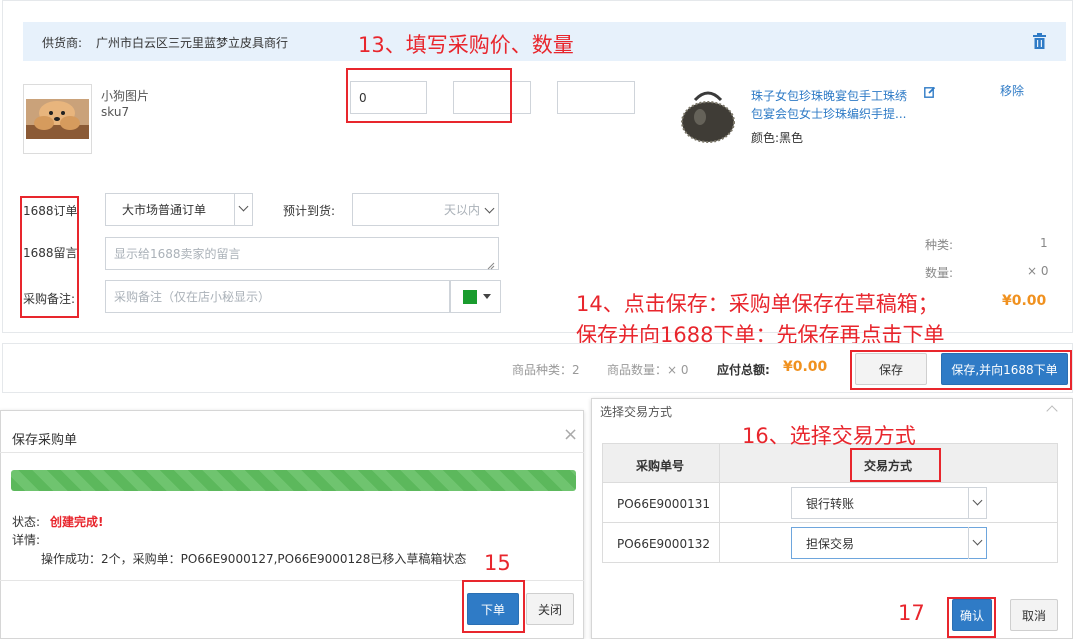  Describe the element at coordinates (466, 45) in the screenshot. I see `annotation-step13: 13、填写采购价、数量` at that location.